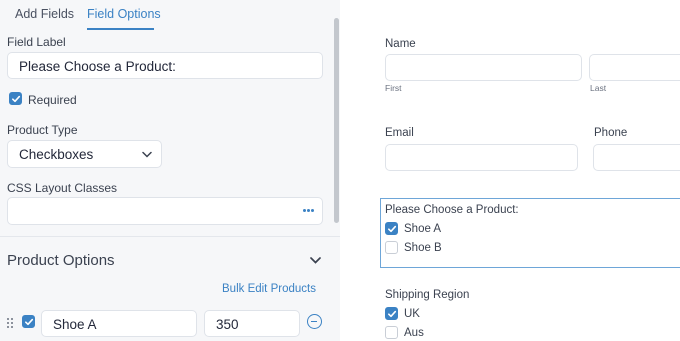 The height and width of the screenshot is (341, 680). What do you see at coordinates (252, 323) in the screenshot?
I see `product-option-price-input: 350` at bounding box center [252, 323].